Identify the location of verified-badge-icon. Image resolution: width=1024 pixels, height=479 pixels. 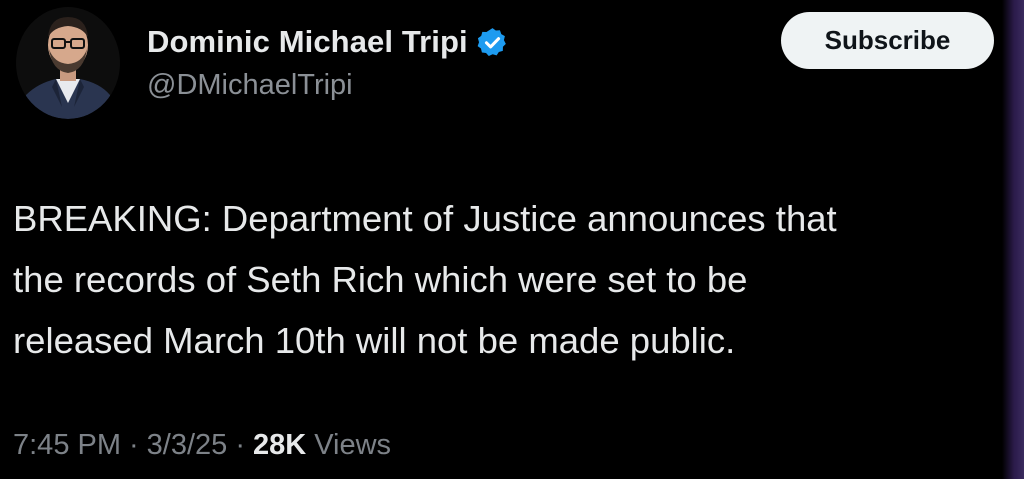
(492, 42).